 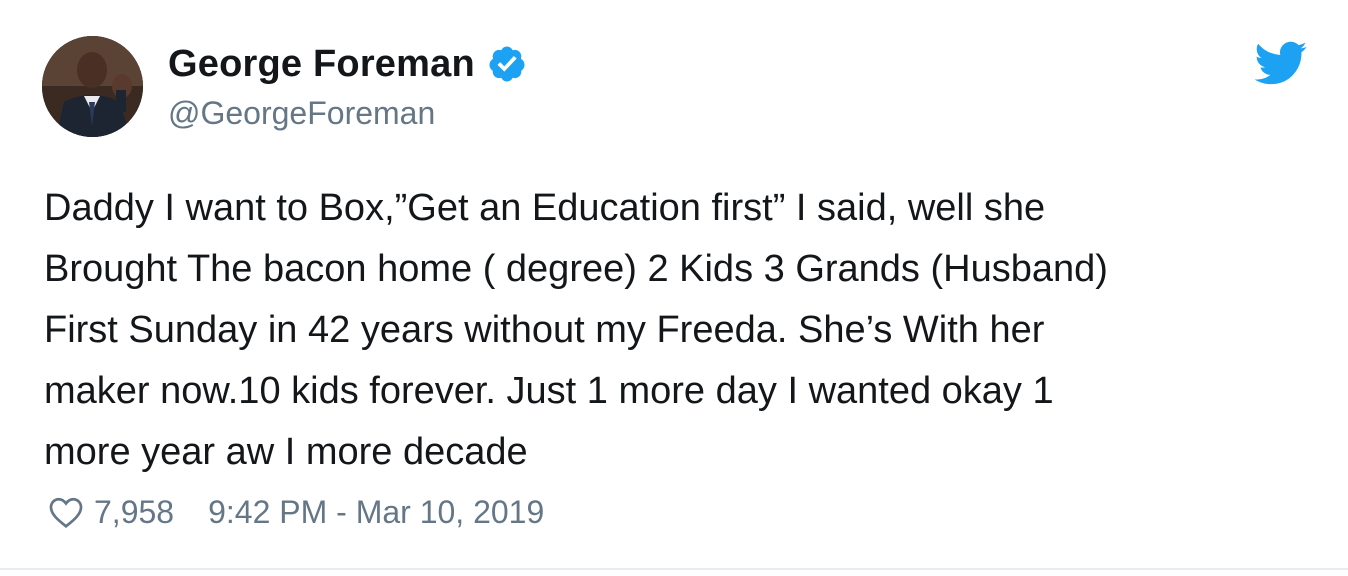 I want to click on author-name-row: George Foreman, so click(x=347, y=64).